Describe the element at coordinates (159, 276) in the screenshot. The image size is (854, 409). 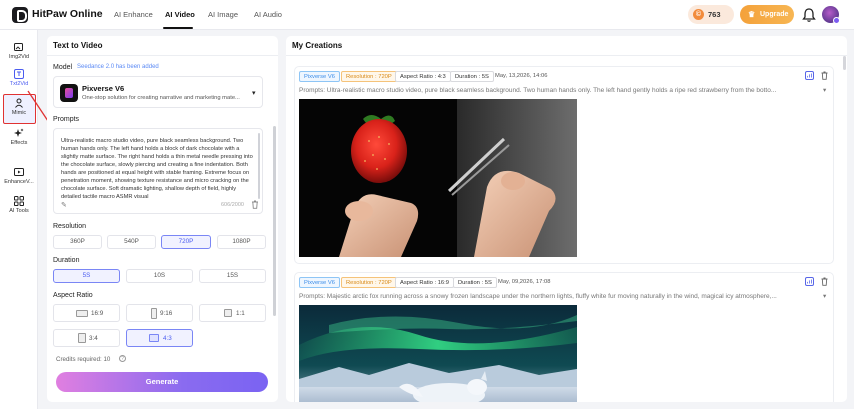
I see `duration-option-10s: 10S` at that location.